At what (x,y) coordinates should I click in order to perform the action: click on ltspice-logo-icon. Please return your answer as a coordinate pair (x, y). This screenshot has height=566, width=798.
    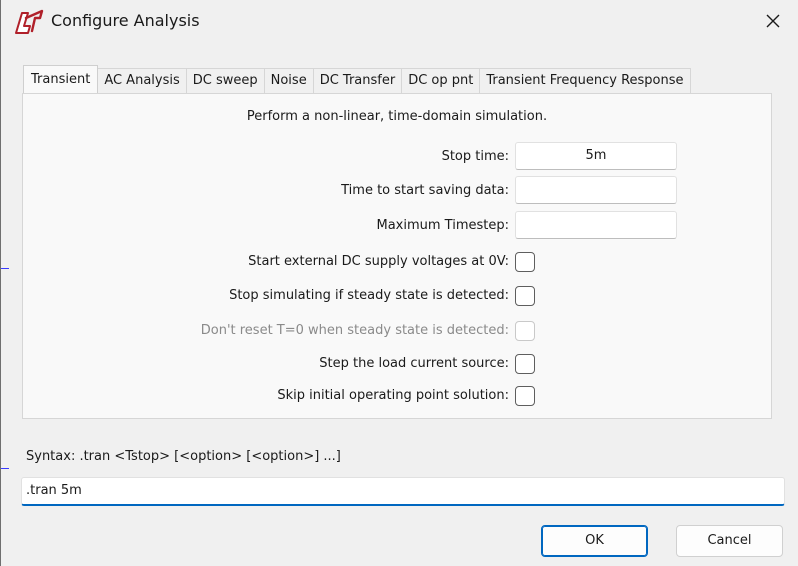
    Looking at the image, I should click on (29, 21).